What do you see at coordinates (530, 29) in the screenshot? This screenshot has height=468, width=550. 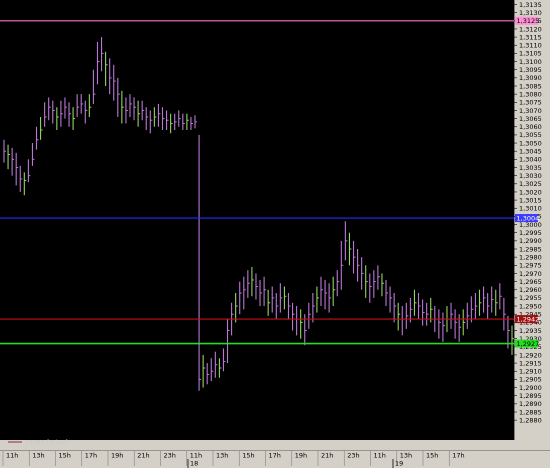 I see `price-tick-label: 1,3120` at bounding box center [530, 29].